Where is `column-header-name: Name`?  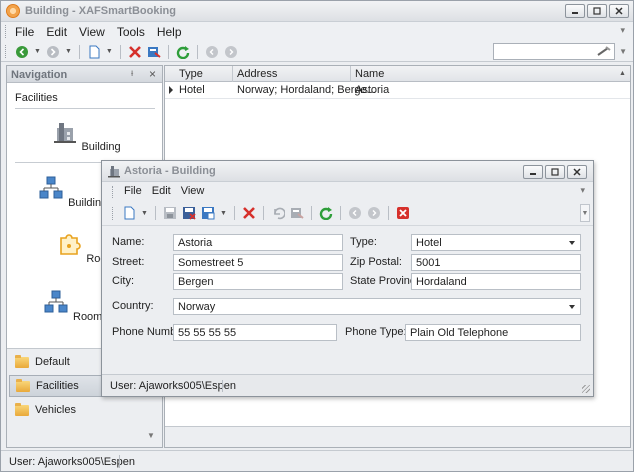
column-header-name: Name is located at coordinates (369, 74).